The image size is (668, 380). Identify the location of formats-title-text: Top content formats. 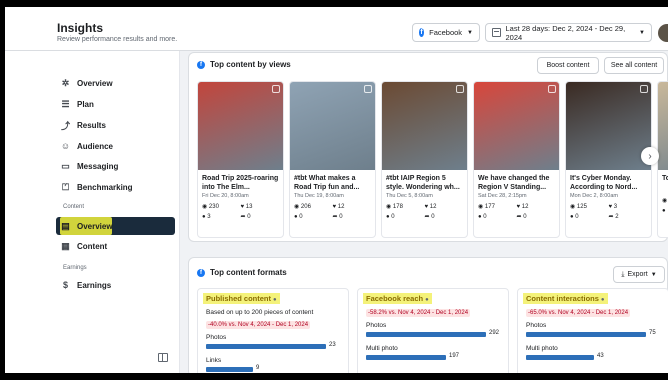
(248, 272).